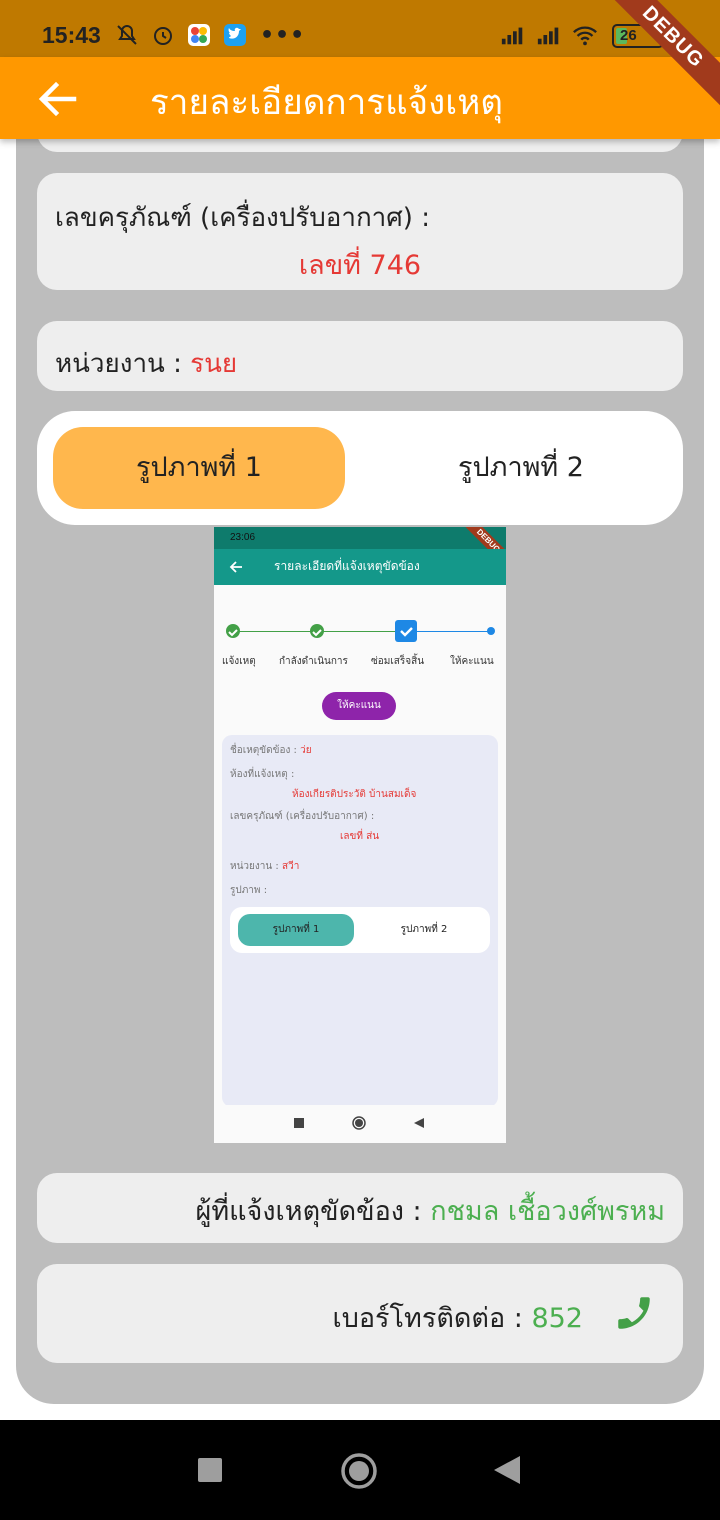 The image size is (720, 1520). What do you see at coordinates (302, 816) in the screenshot?
I see `image-equip-label: เลขครุภัณฑ์ (เครื่องปรับอากาศ) :` at bounding box center [302, 816].